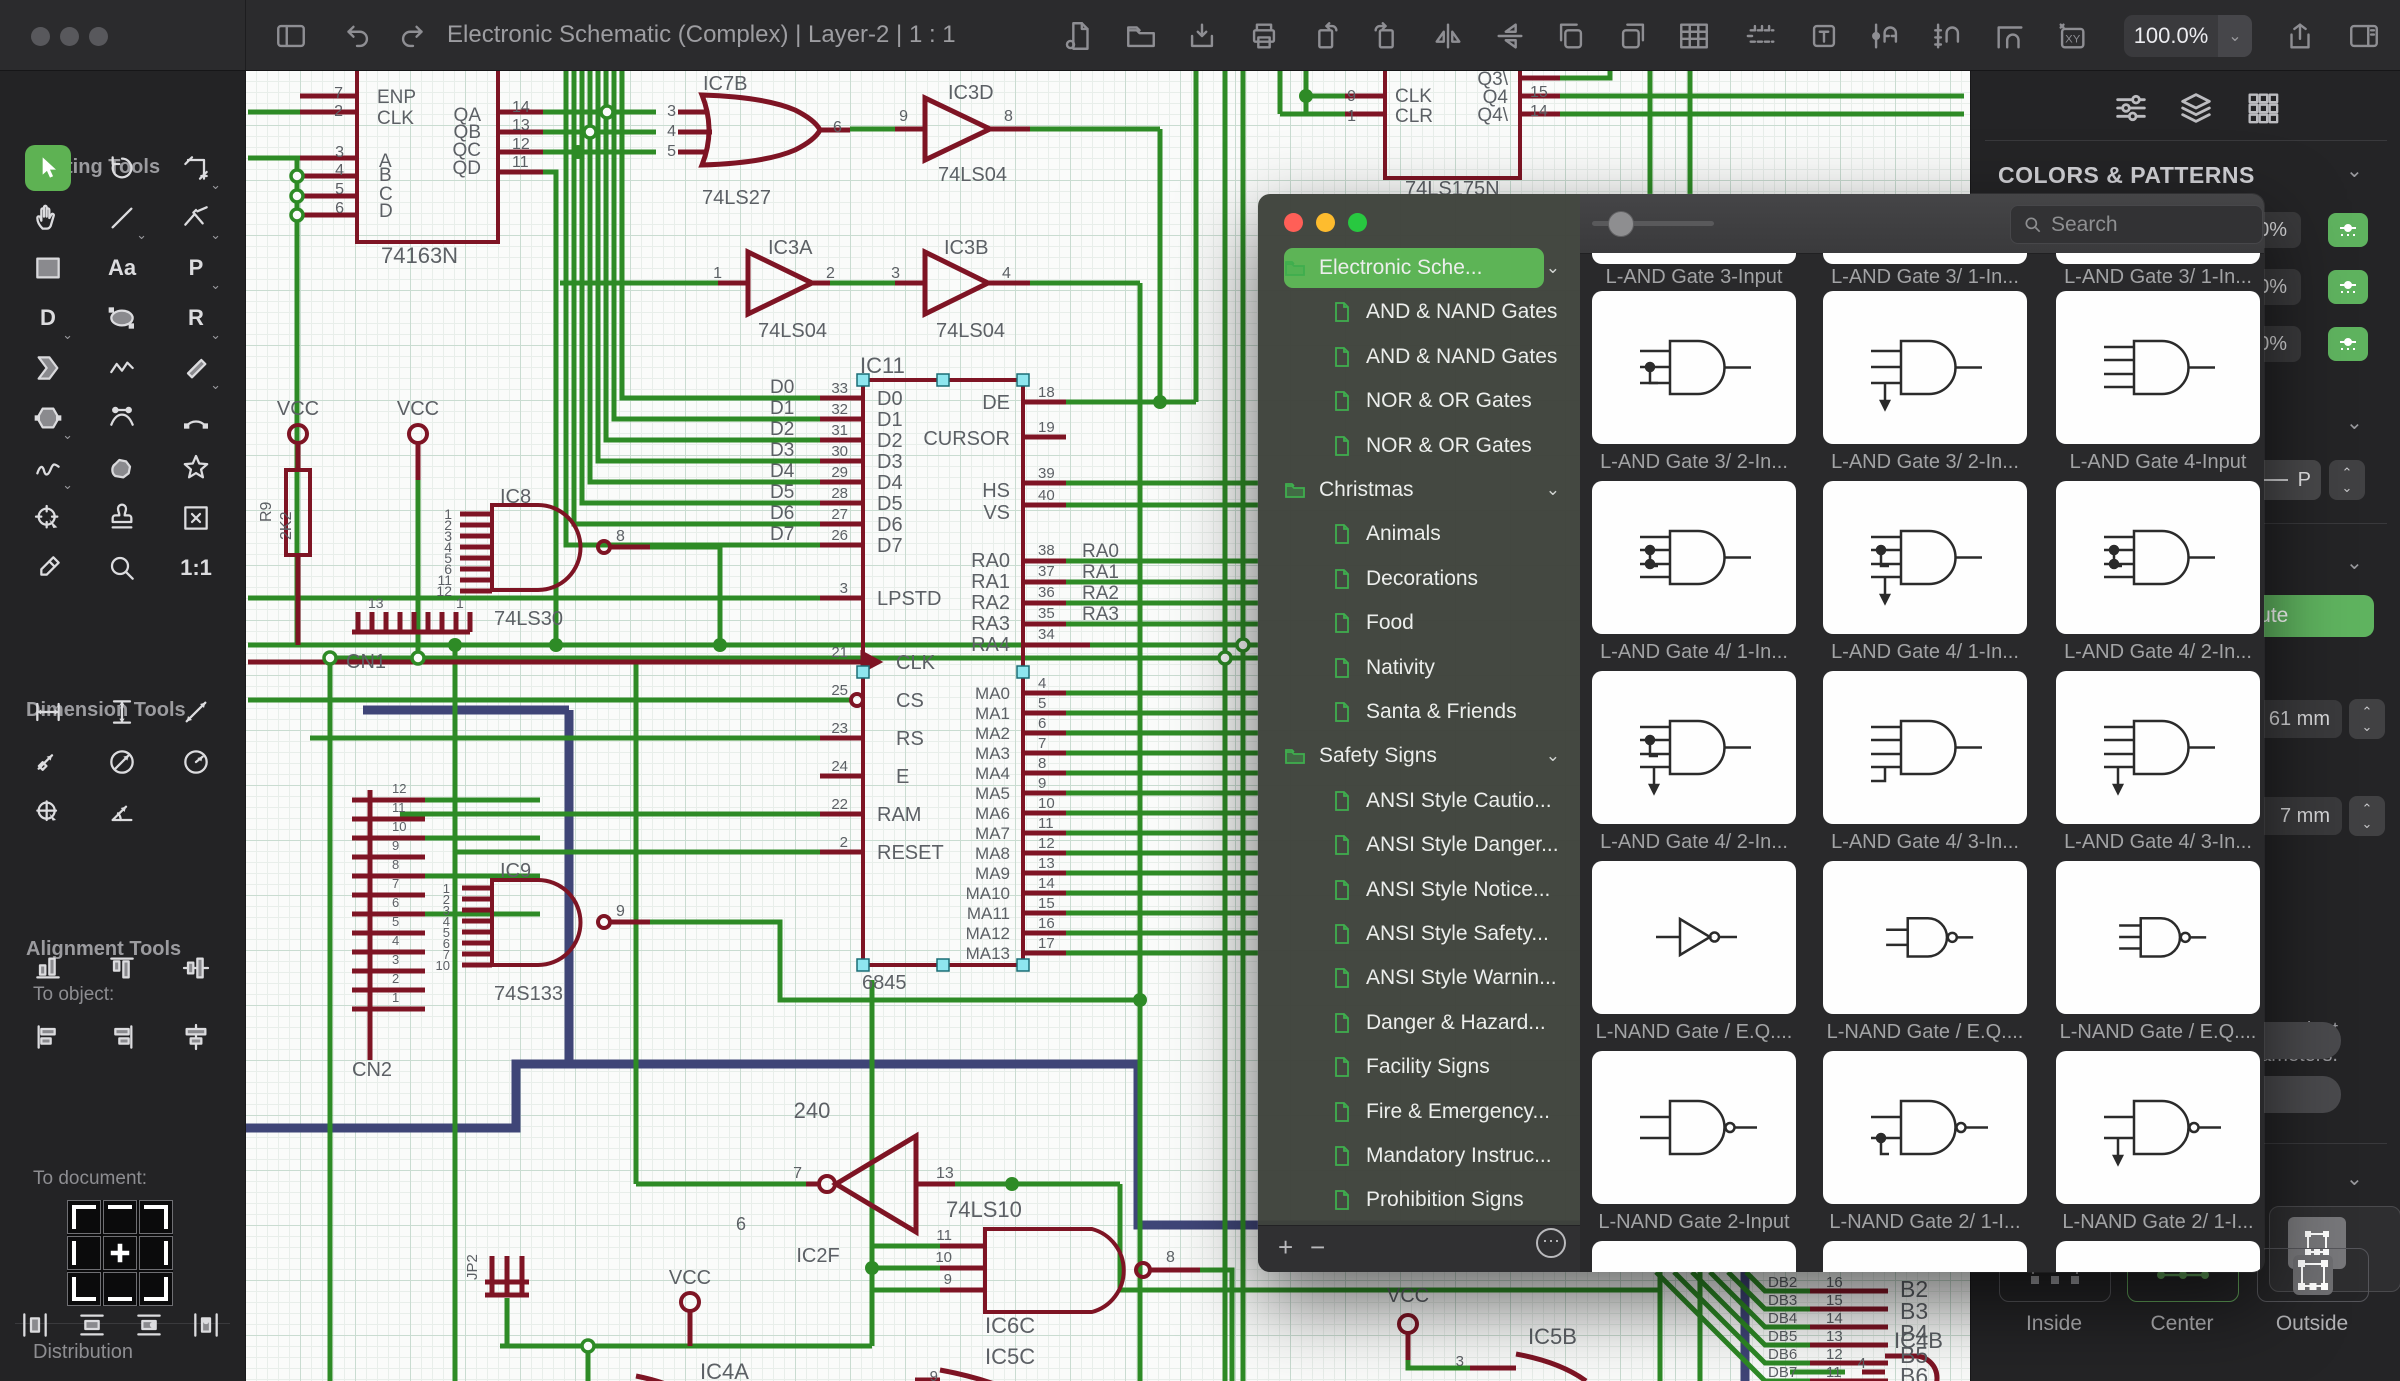 The image size is (2400, 1381). What do you see at coordinates (2072, 36) in the screenshot?
I see `coordinates-xy-icon: XY` at bounding box center [2072, 36].